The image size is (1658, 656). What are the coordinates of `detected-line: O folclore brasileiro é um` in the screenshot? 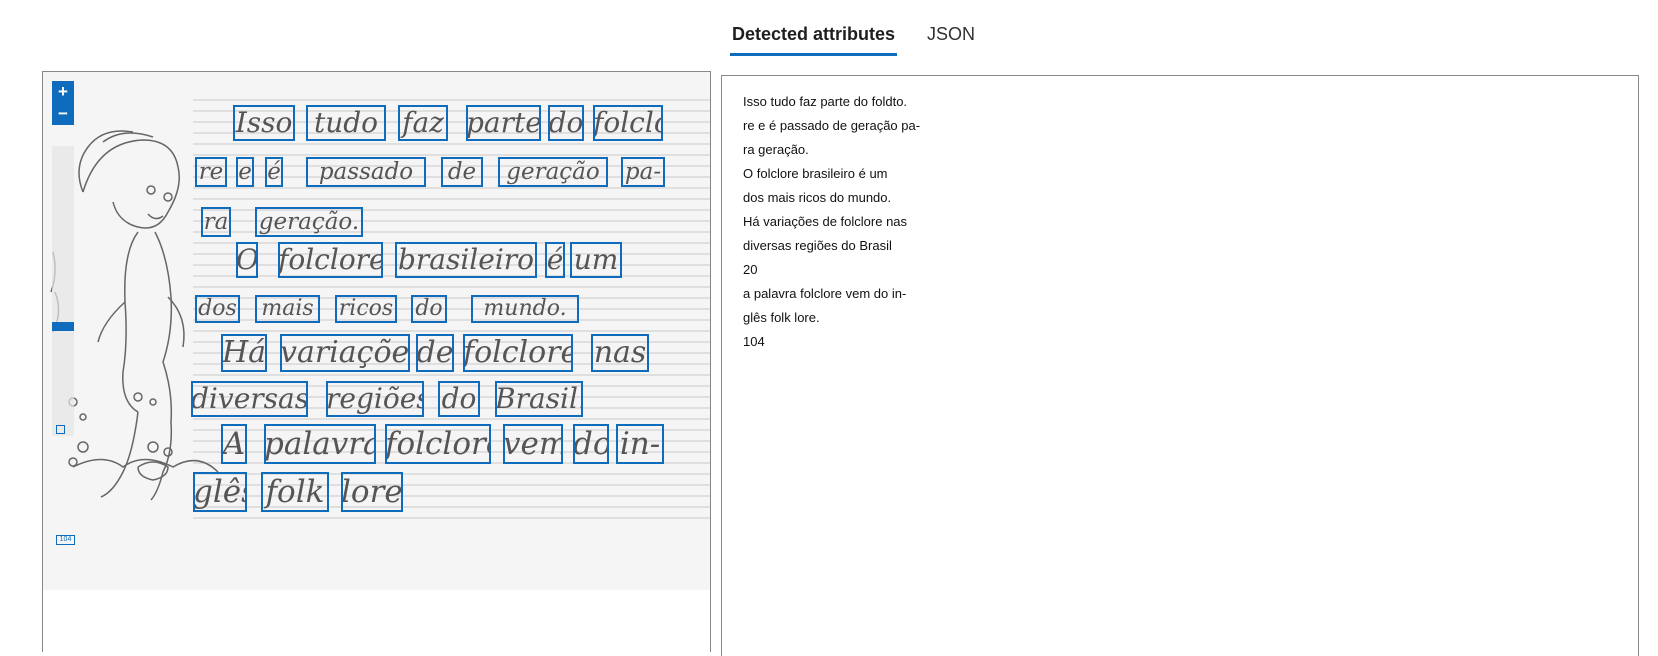 It's located at (815, 173).